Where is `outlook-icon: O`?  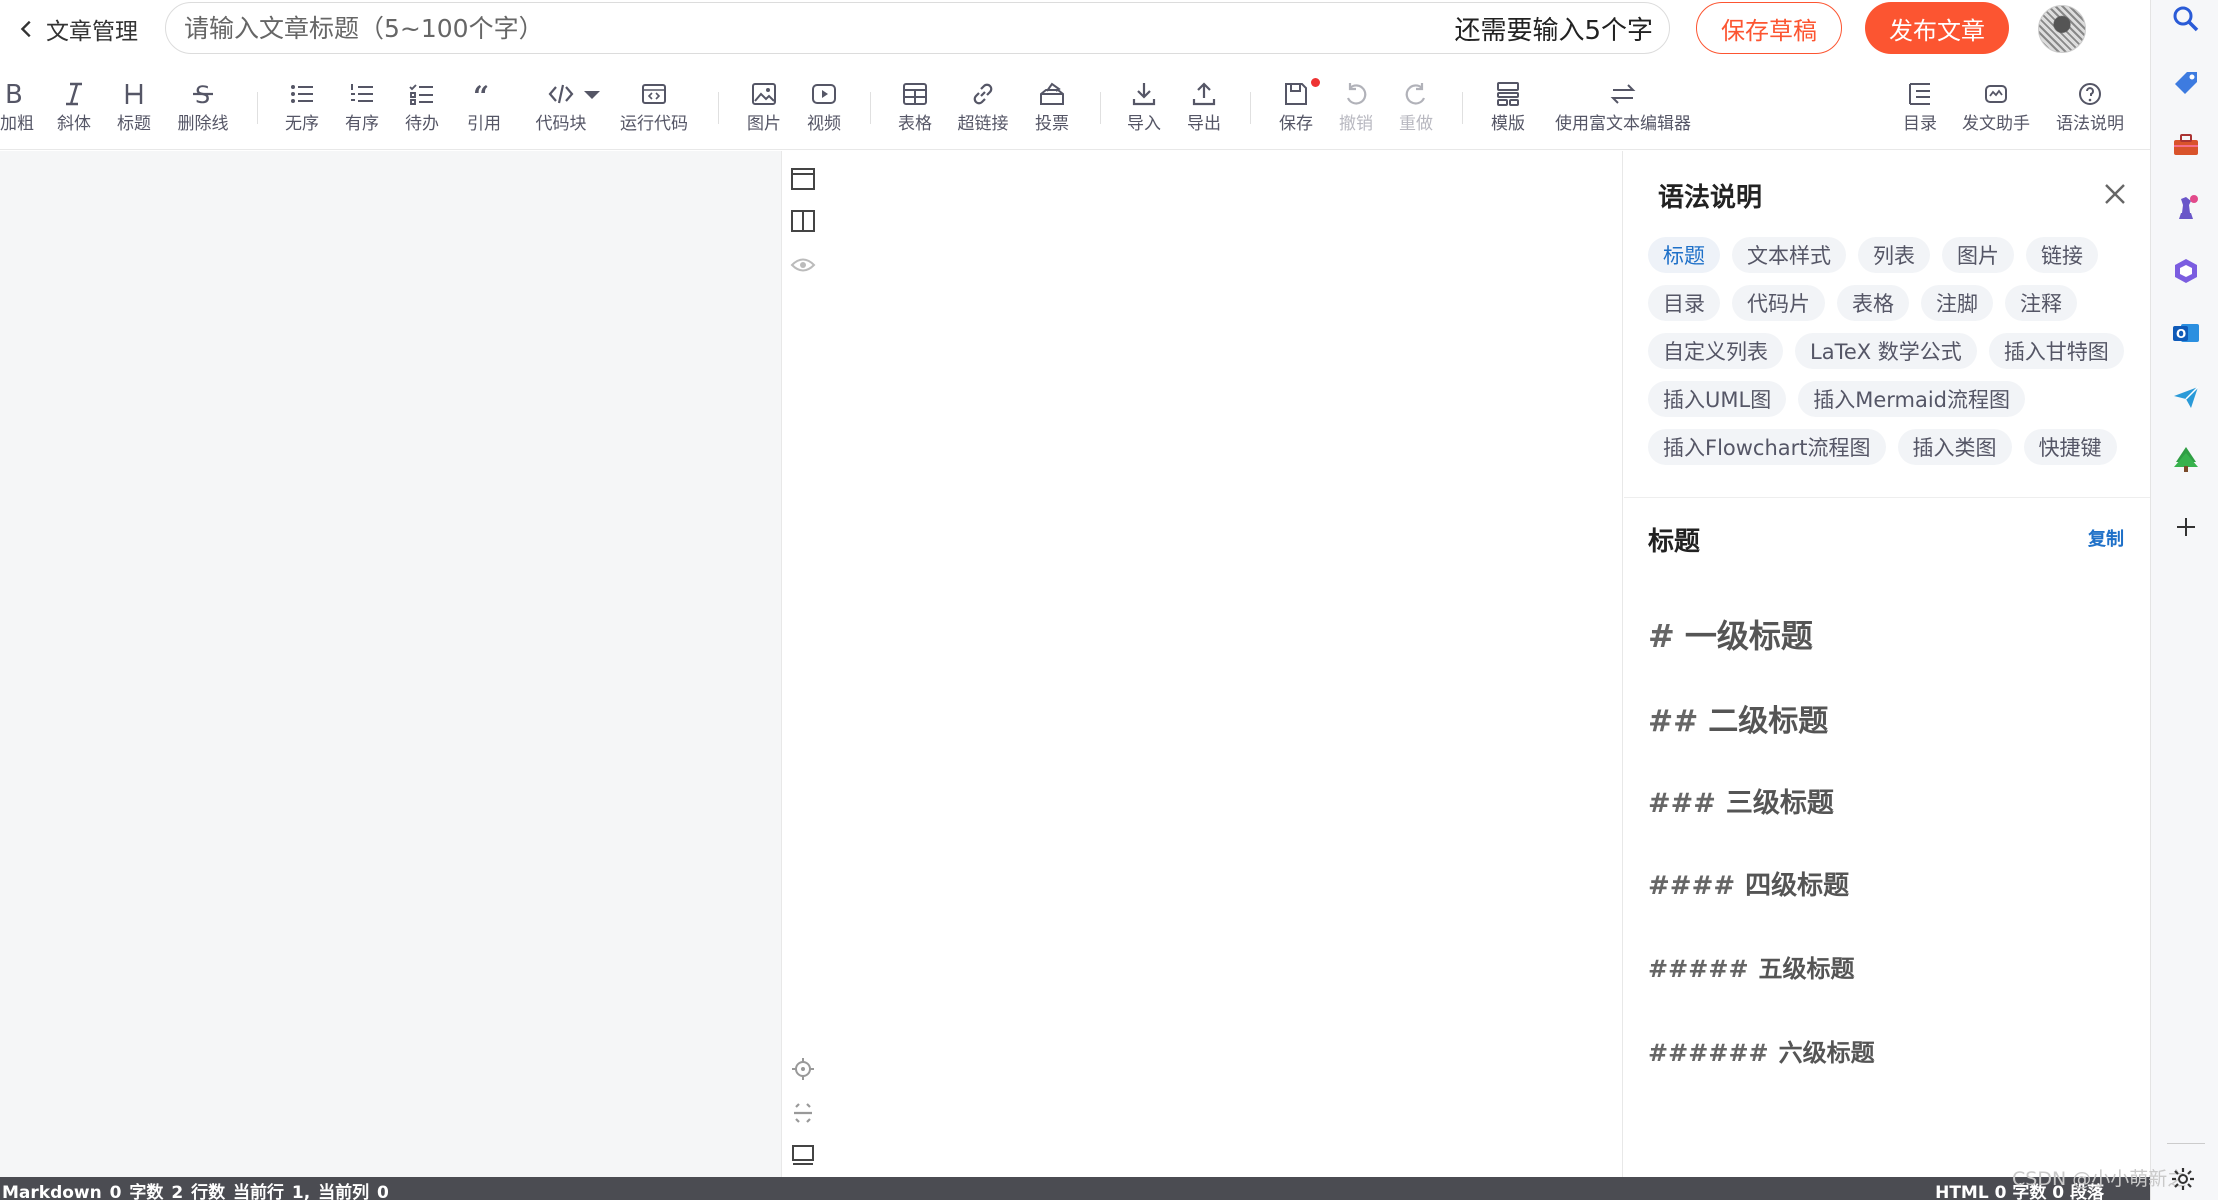
outlook-icon: O is located at coordinates (2186, 333).